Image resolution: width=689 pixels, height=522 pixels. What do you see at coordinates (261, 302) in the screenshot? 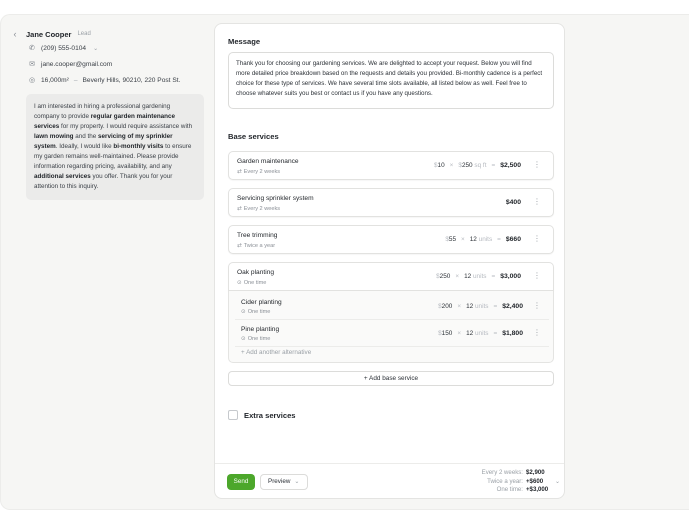
I see `alternative-name: Cider planting` at bounding box center [261, 302].